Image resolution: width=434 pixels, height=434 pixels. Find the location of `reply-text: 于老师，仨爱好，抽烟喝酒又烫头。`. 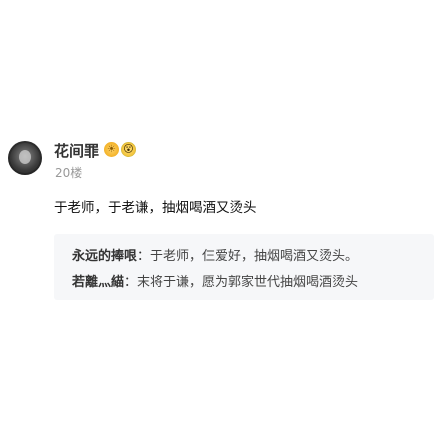

reply-text: 于老师，仨爱好，抽烟喝酒又烫头。 is located at coordinates (254, 256).